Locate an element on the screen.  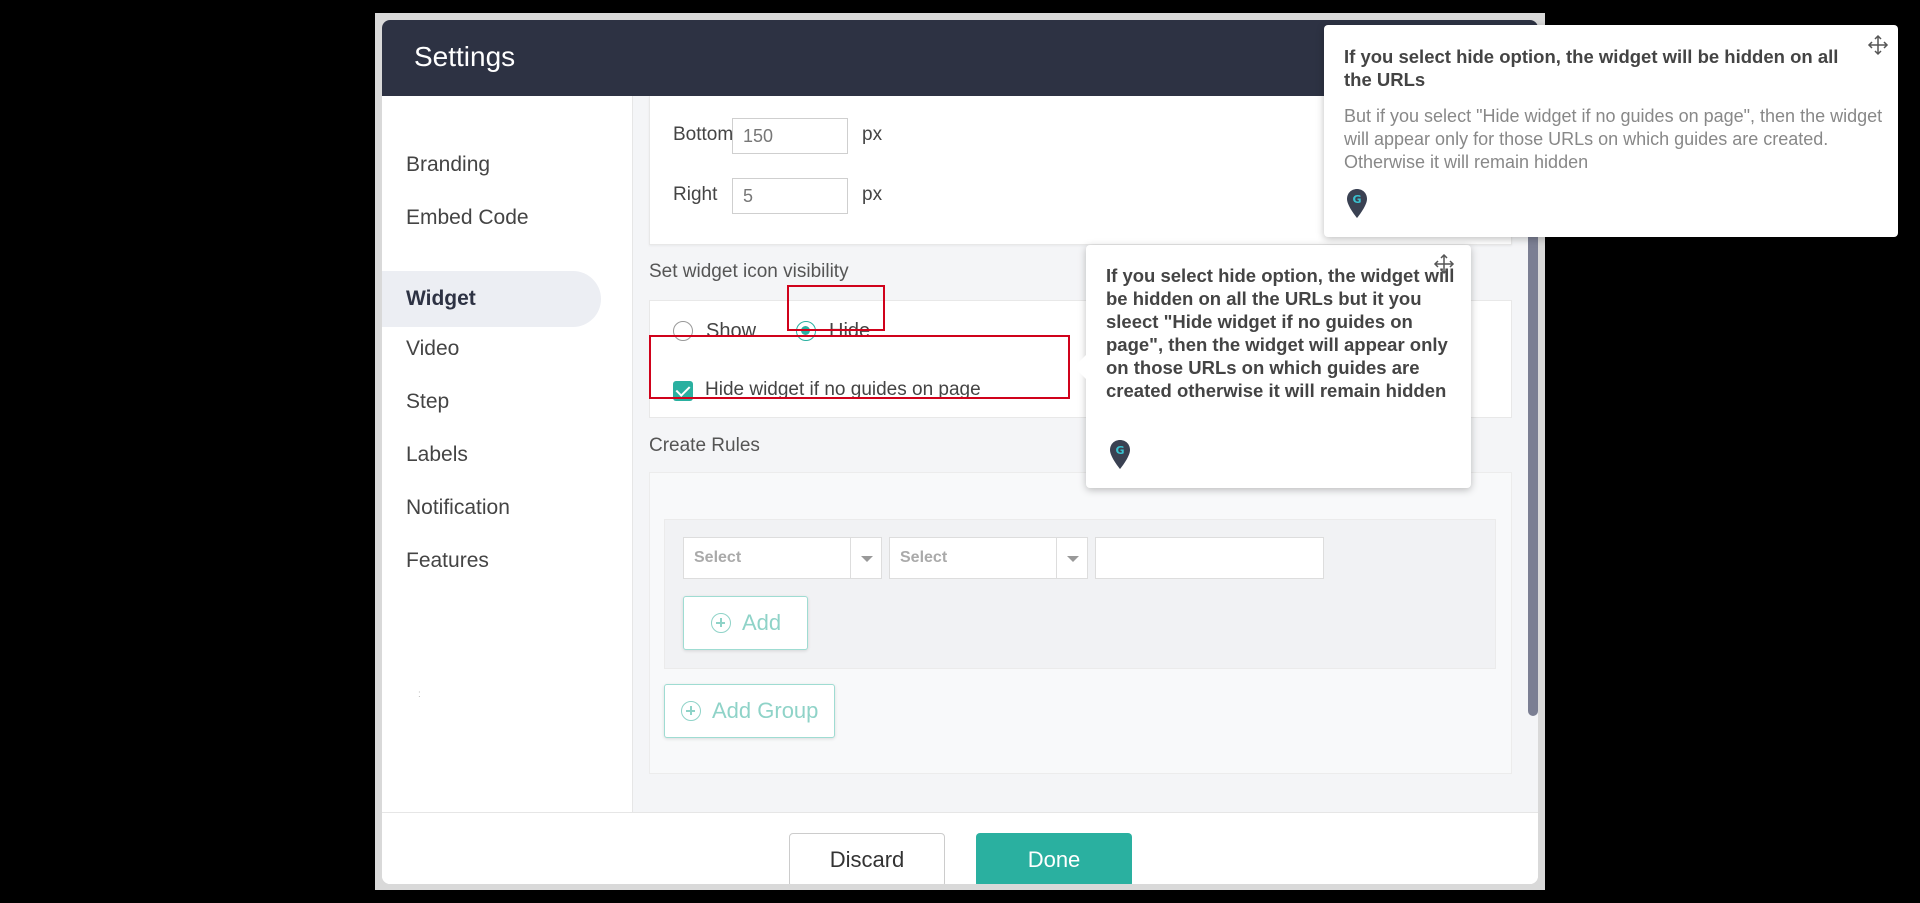
rule-select-2-text: Select is located at coordinates (924, 557).